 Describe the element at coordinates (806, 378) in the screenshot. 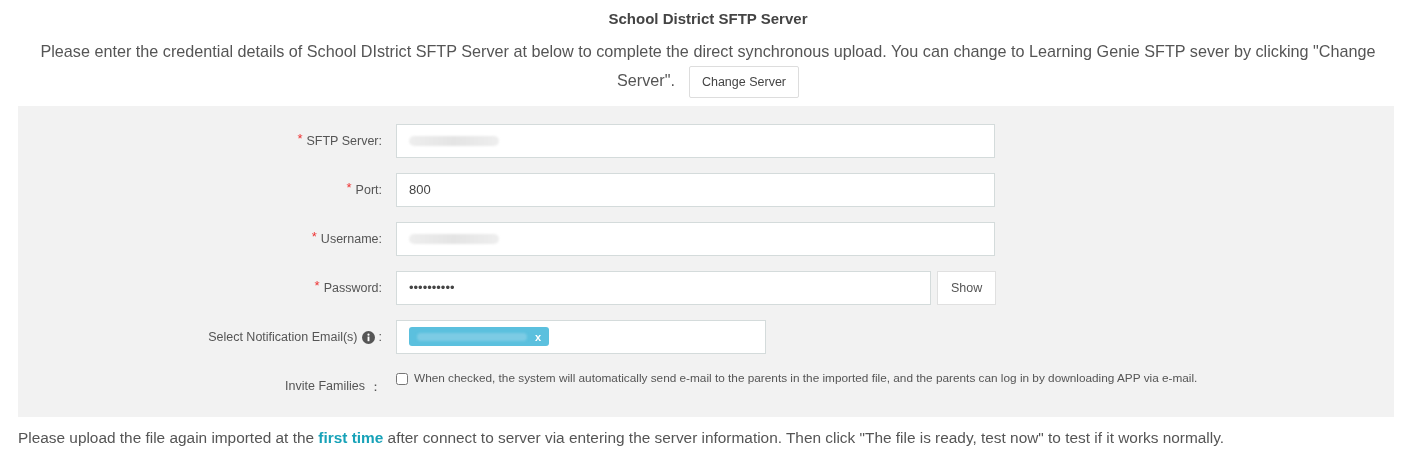

I see `checkbox-description: When checked, the system will automatically send e-mail to the parents in the imported file, and the parents can log in by downloading APP via e-mail.` at that location.